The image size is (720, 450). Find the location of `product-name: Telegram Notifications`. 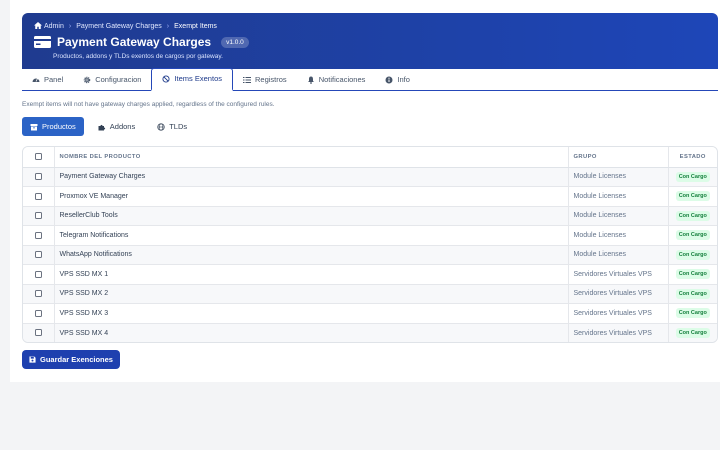

product-name: Telegram Notifications is located at coordinates (311, 235).